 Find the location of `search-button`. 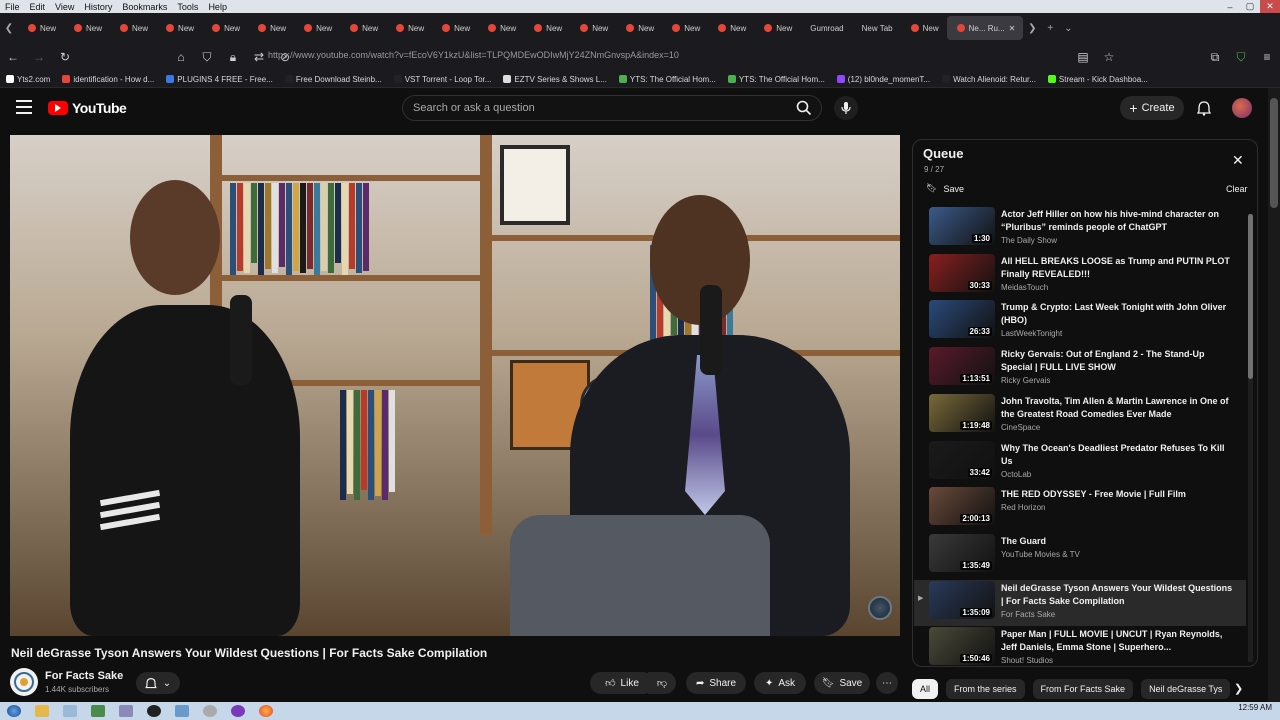

search-button is located at coordinates (804, 108).